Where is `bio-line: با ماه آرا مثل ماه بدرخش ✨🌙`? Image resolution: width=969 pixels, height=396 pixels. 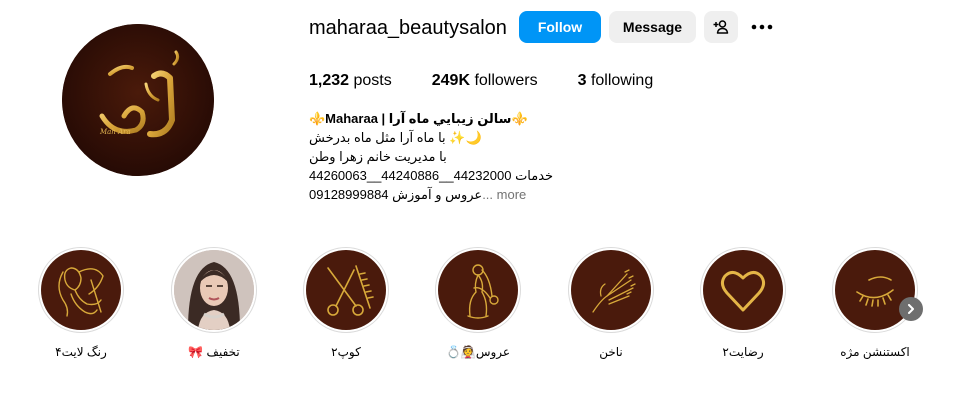 bio-line: با ماه آرا مثل ماه بدرخش ✨🌙 is located at coordinates (395, 137).